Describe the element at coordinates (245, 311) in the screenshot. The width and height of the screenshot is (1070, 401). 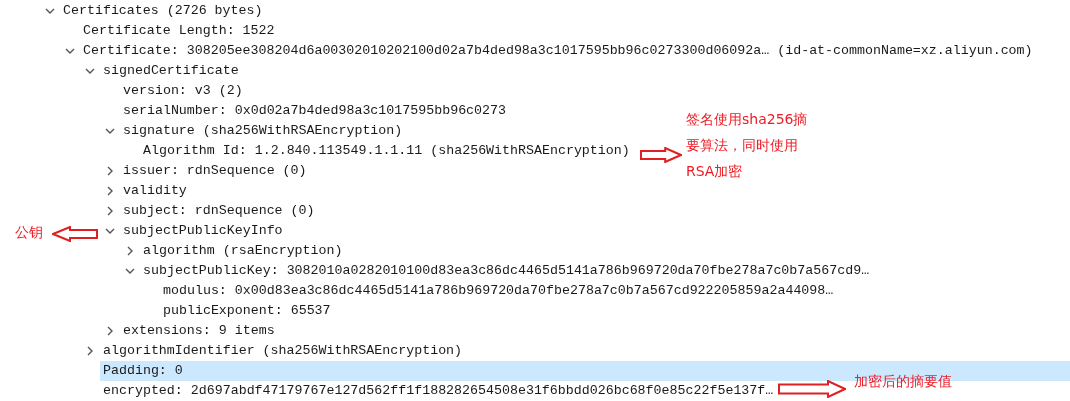
I see `tree-item: publicExponent: 65537` at that location.